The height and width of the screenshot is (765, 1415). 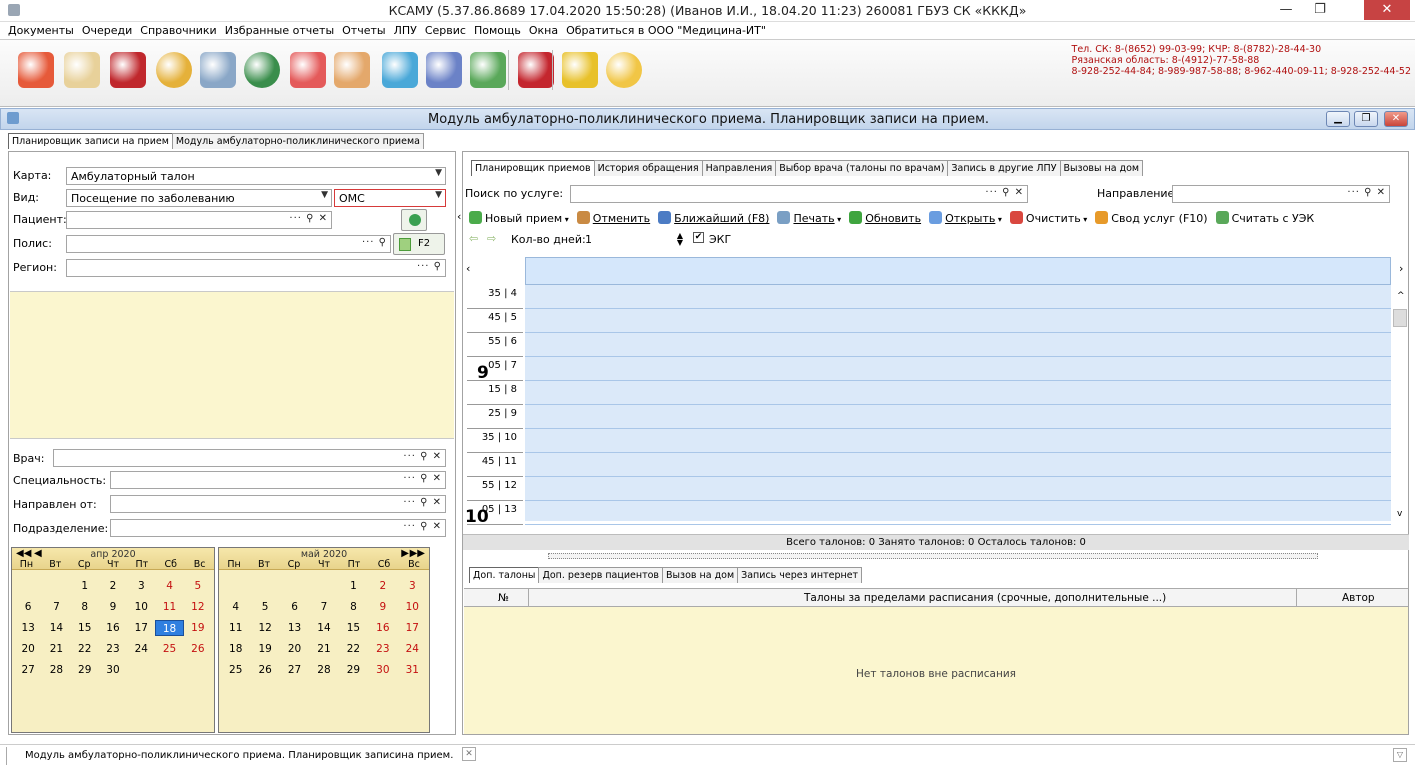 I want to click on scheduler-tab: Выбор врача (талоны по врачам), so click(x=862, y=168).